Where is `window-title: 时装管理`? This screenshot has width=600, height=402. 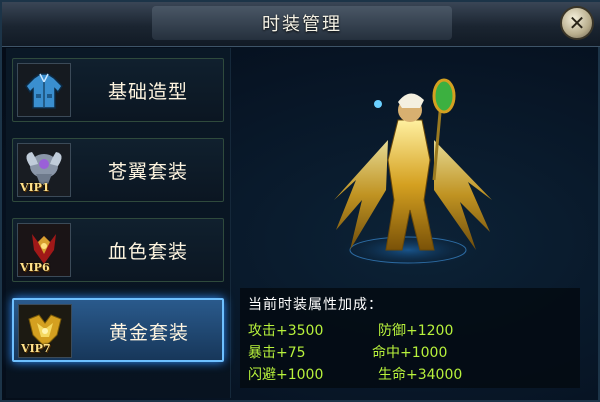
window-title: 时装管理 is located at coordinates (302, 24).